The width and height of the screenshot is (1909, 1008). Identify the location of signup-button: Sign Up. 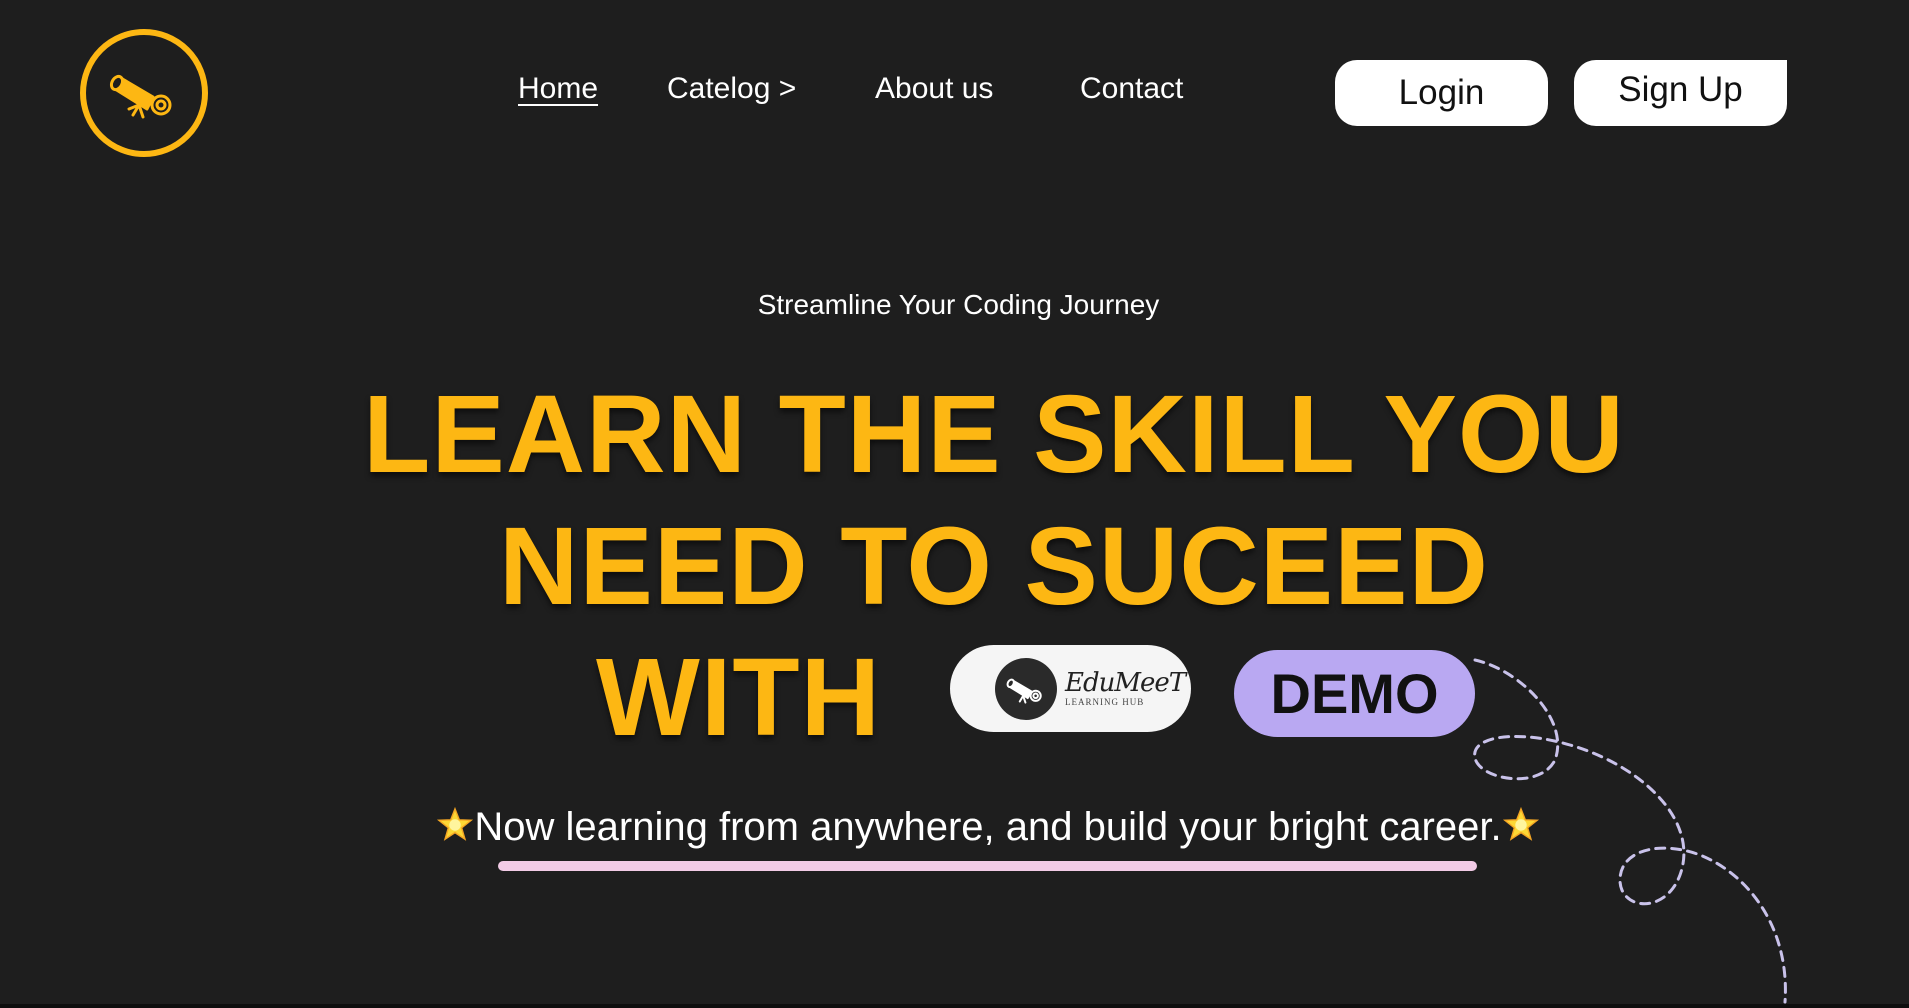
(1680, 93).